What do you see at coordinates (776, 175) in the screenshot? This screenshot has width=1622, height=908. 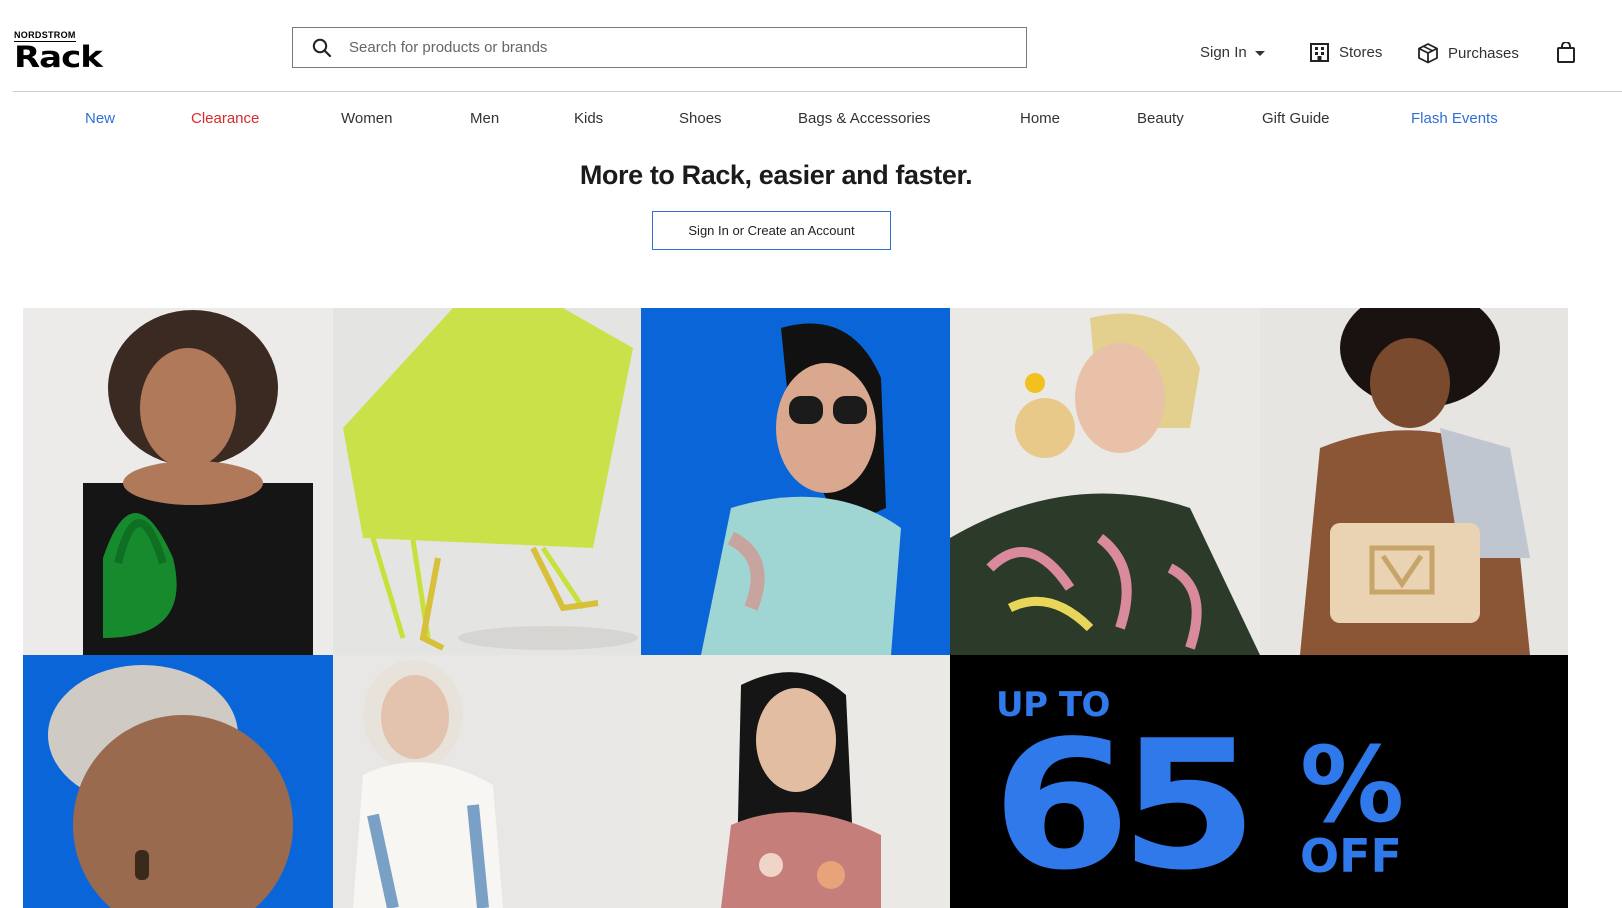 I see `promo-headline: More to Rack, easier and faster.` at bounding box center [776, 175].